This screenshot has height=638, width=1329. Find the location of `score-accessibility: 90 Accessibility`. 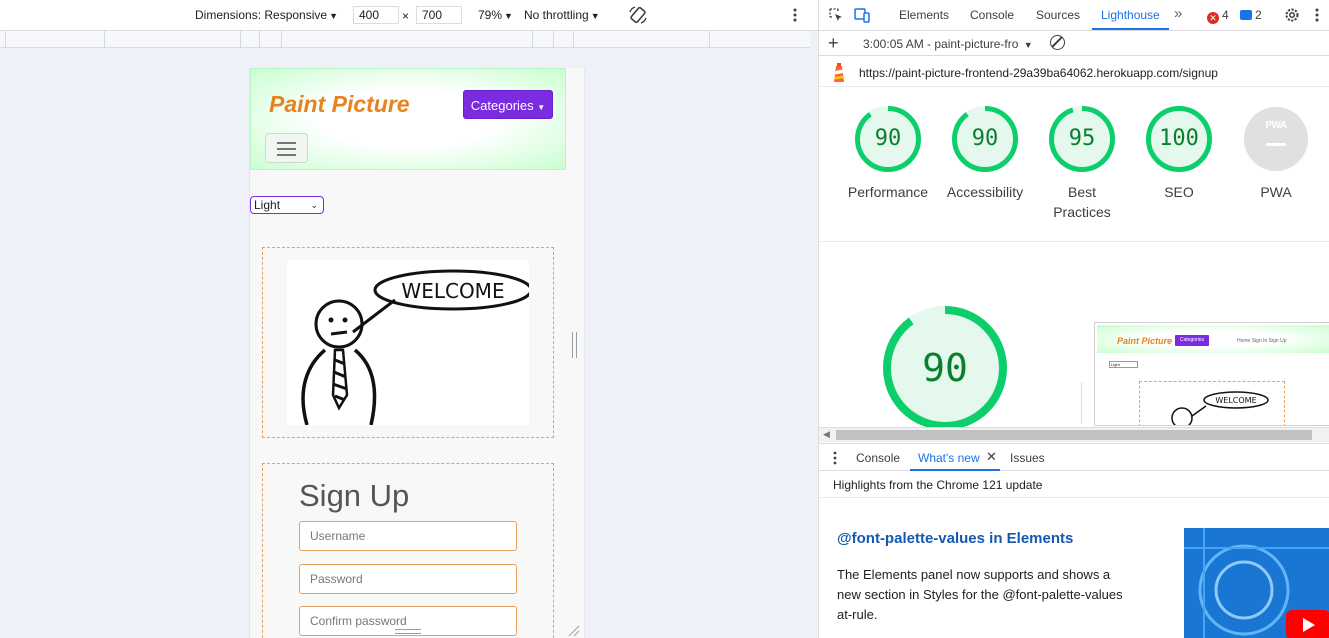

score-accessibility: 90 Accessibility is located at coordinates (985, 154).